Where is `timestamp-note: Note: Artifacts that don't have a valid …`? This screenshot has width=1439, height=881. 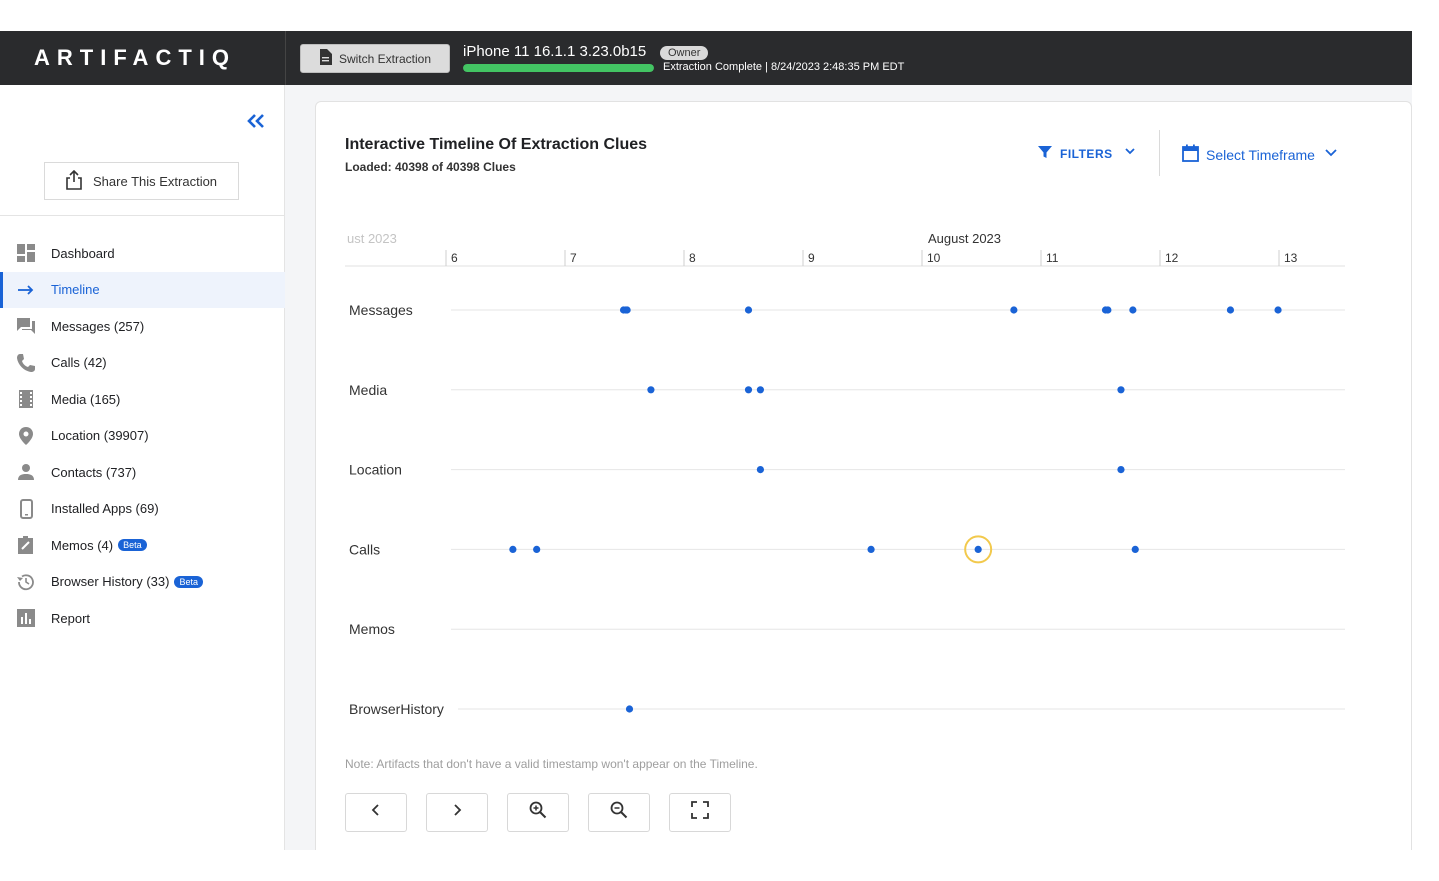 timestamp-note: Note: Artifacts that don't have a valid … is located at coordinates (551, 764).